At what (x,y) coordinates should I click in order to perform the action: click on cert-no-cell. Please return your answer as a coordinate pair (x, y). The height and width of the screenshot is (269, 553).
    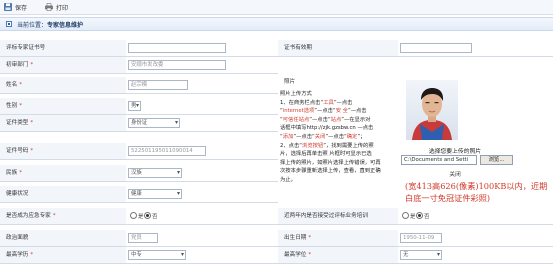
    Looking at the image, I should click on (202, 48).